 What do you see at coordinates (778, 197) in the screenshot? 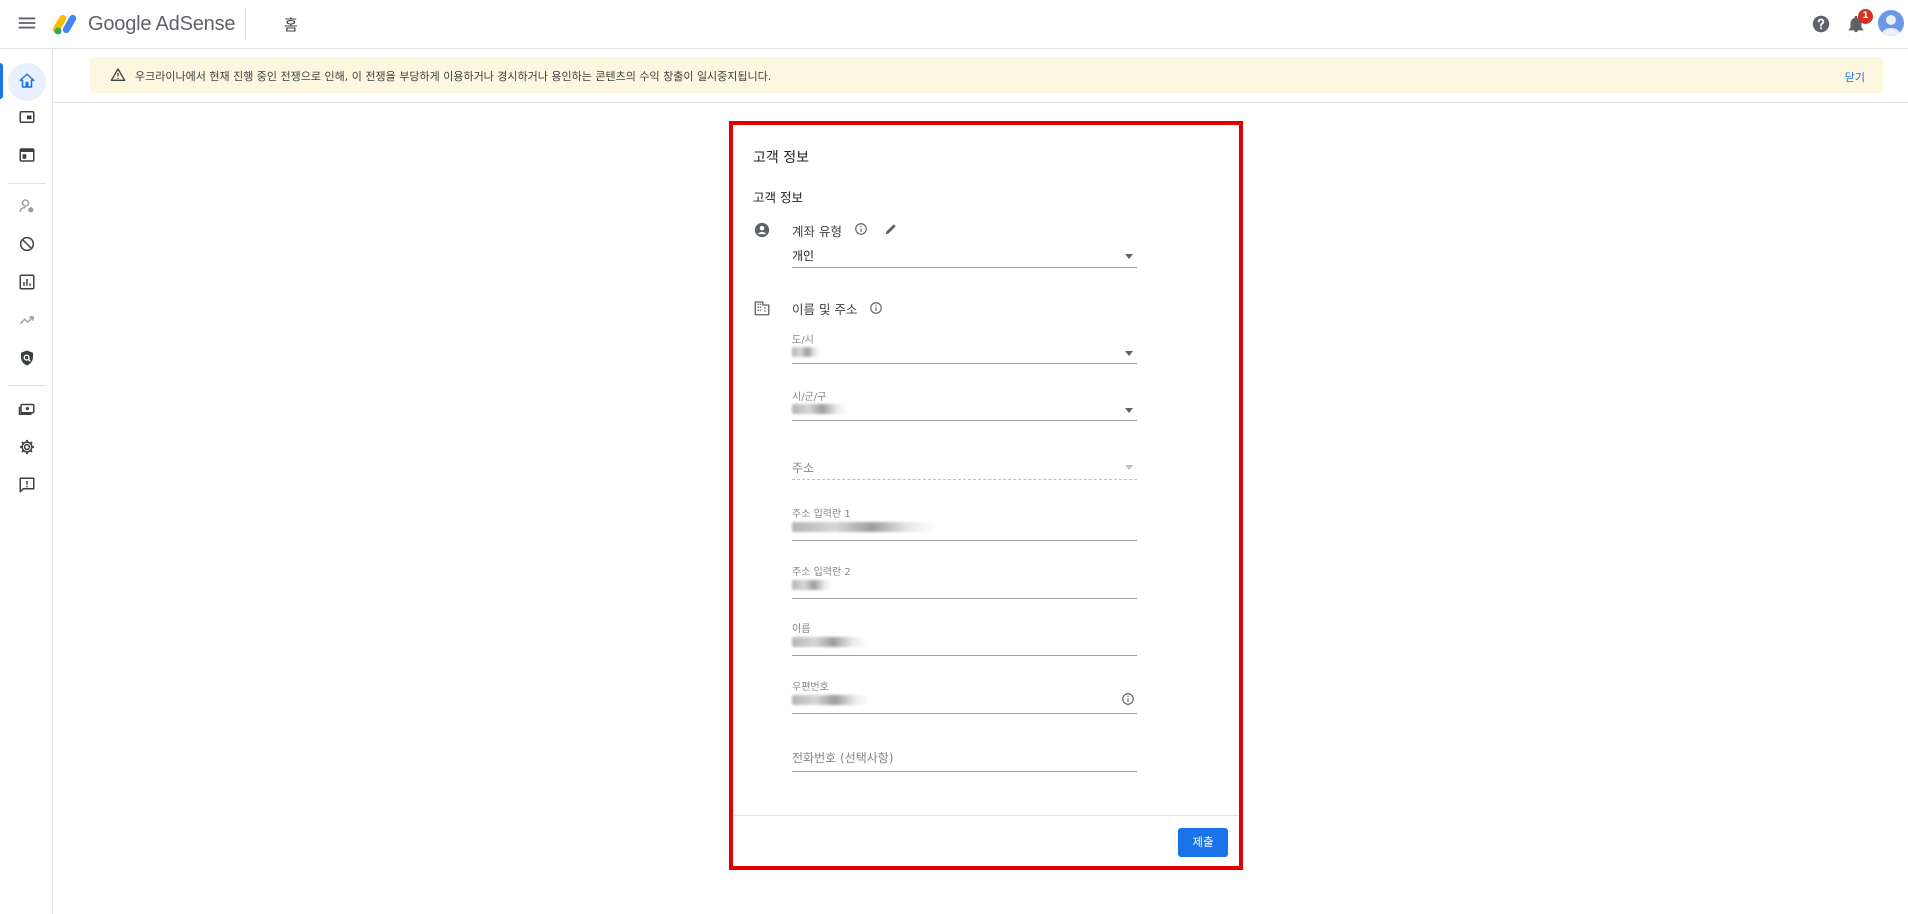
I see `section-title: 고객 정보` at bounding box center [778, 197].